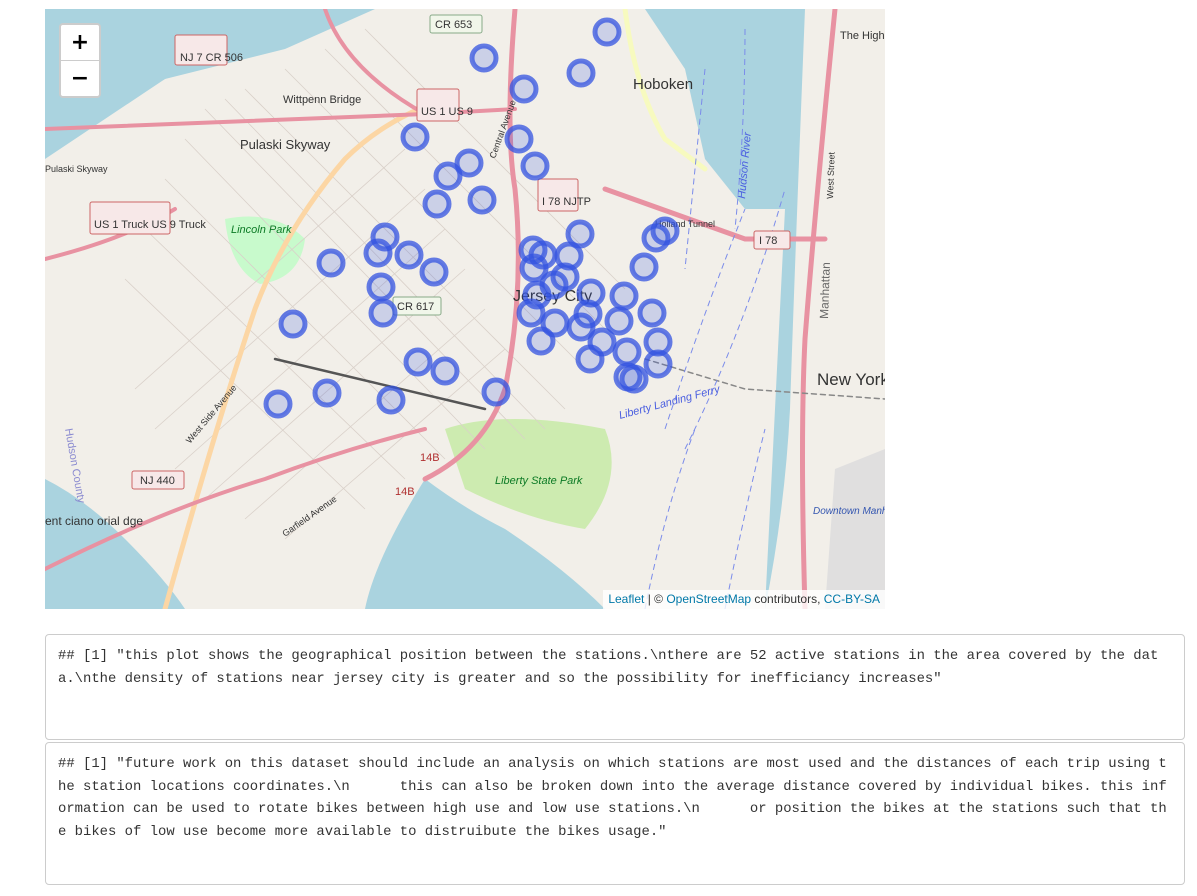 This screenshot has width=1197, height=896. Describe the element at coordinates (566, 202) in the screenshot. I see `svg-text: I 78 NJTP` at that location.